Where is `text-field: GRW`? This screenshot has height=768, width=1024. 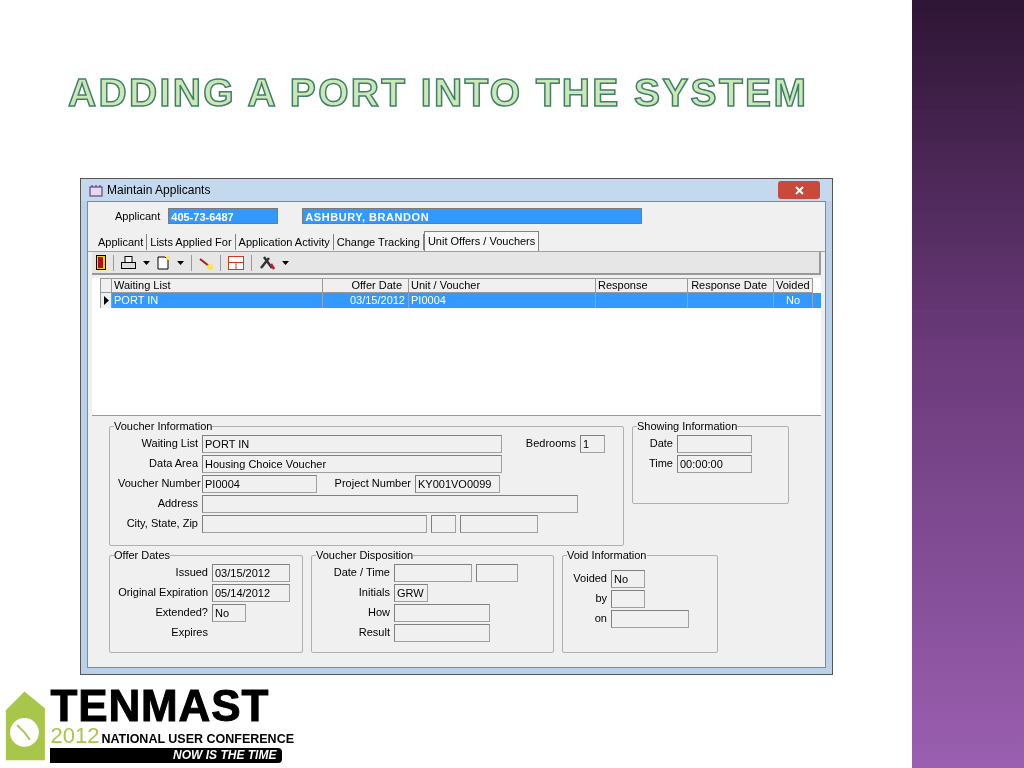 text-field: GRW is located at coordinates (411, 592).